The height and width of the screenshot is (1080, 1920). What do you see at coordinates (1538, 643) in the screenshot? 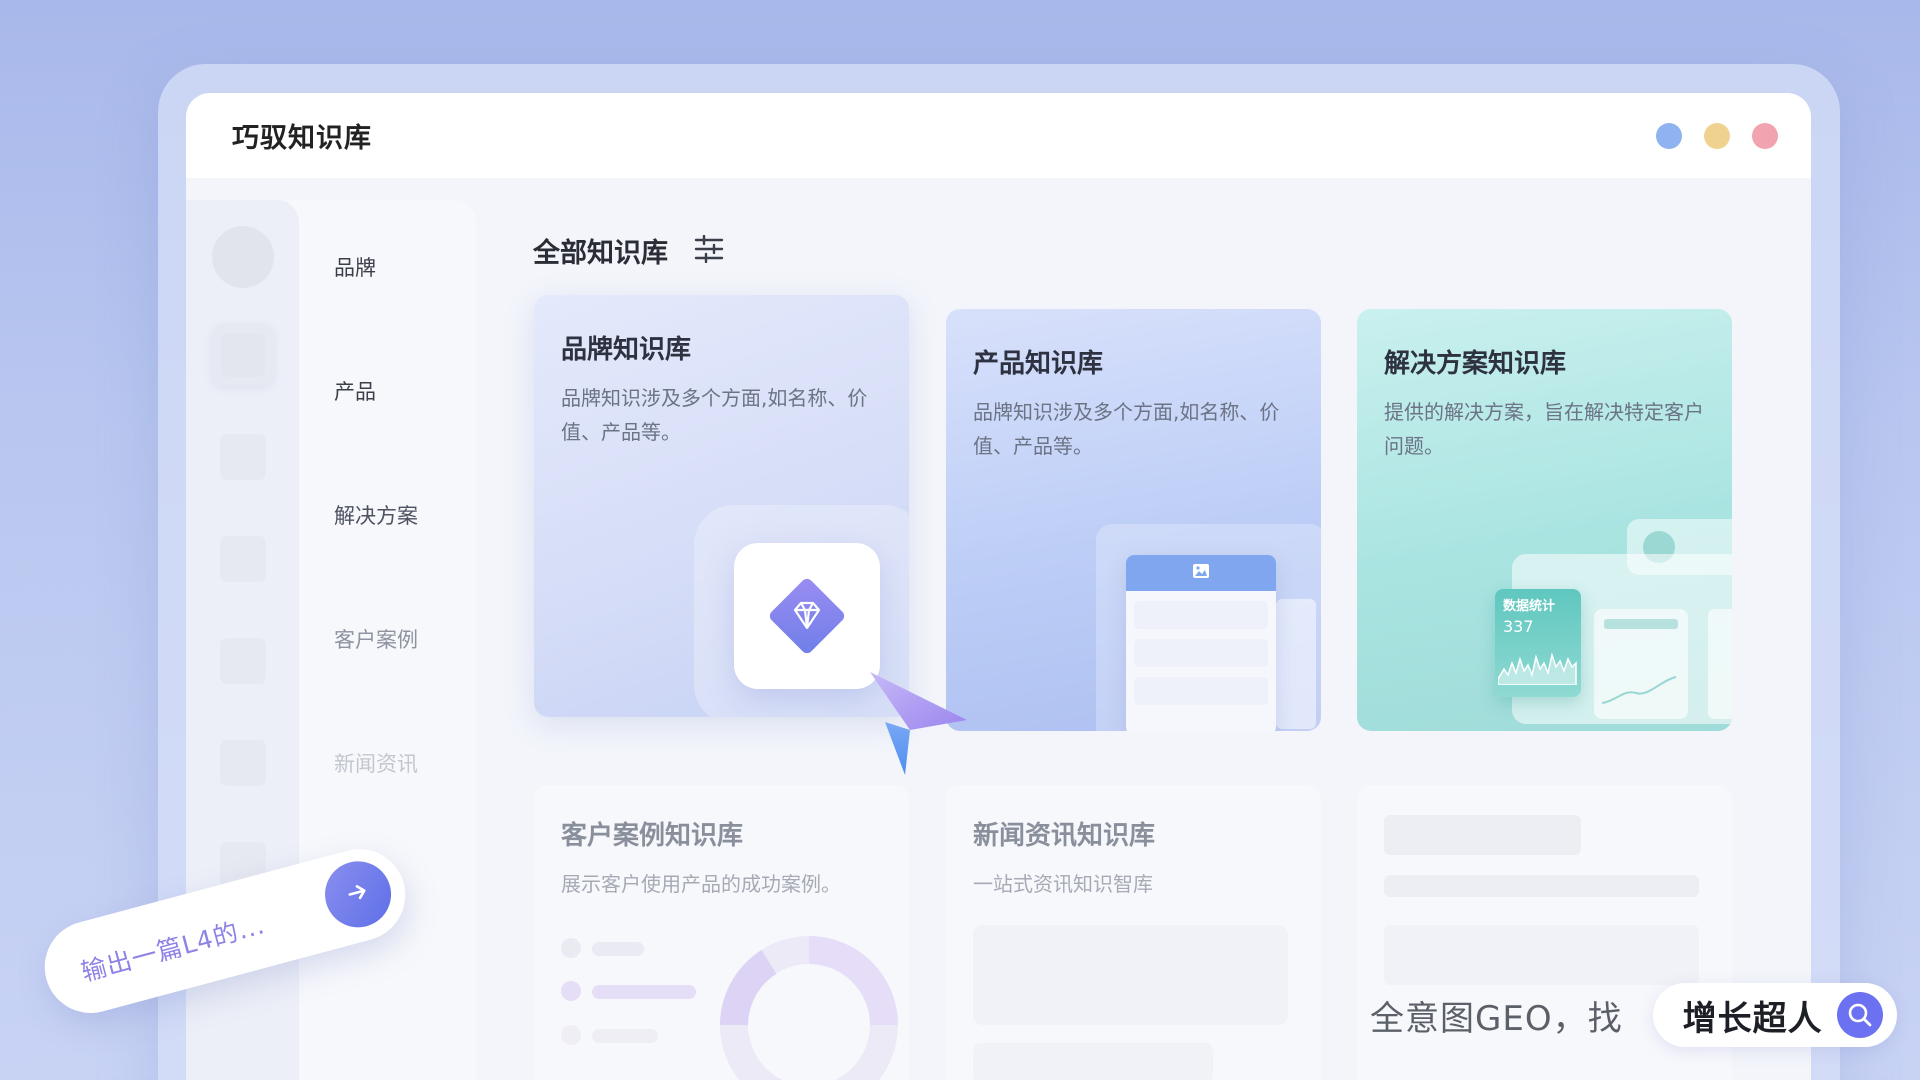
I see `stats-widget: 数据统计 337` at bounding box center [1538, 643].